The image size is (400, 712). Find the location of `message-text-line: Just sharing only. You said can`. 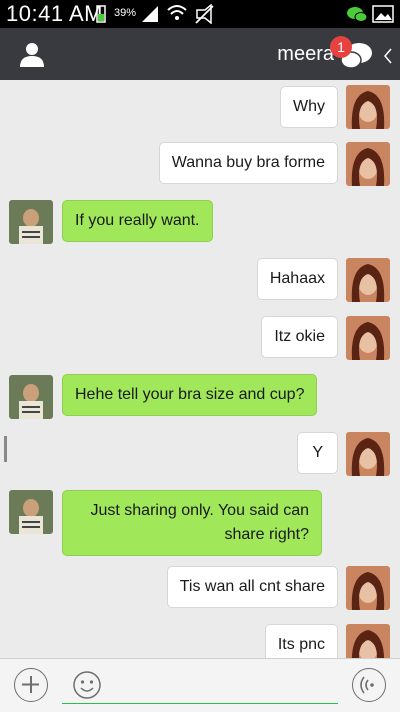

message-text-line: Just sharing only. You said can is located at coordinates (199, 510).